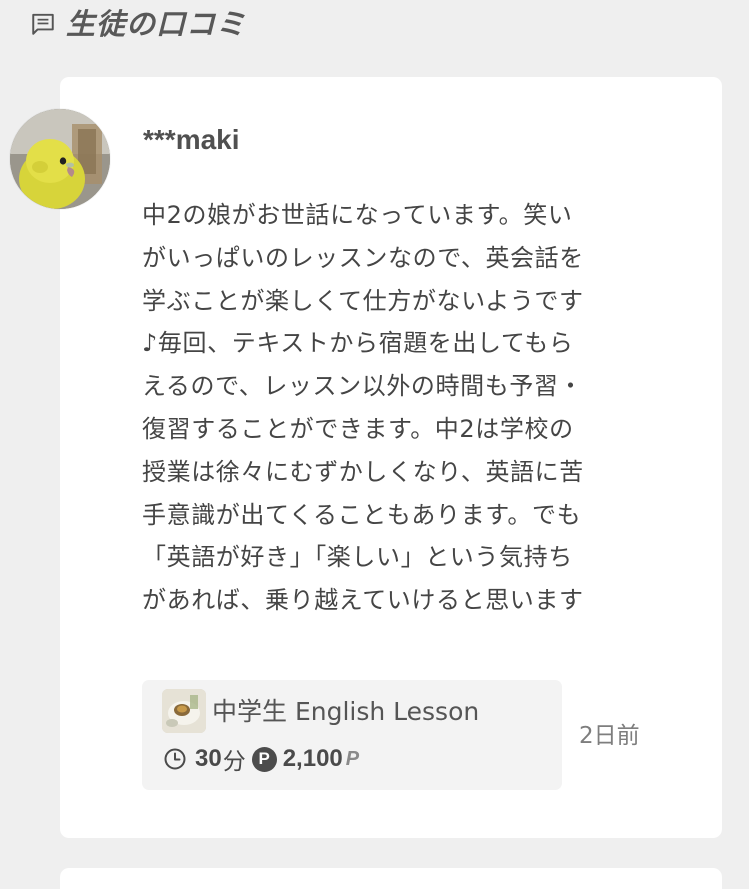 The height and width of the screenshot is (889, 749). I want to click on section-title: 生徒の口コミ, so click(156, 24).